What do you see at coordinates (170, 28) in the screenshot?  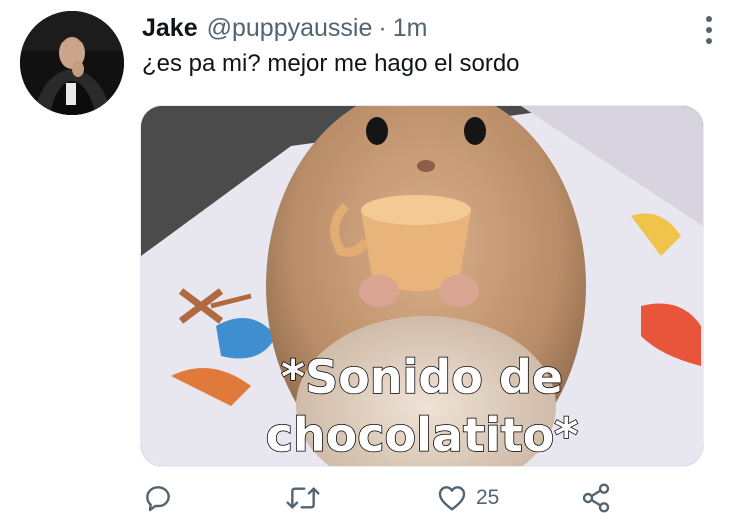 I see `author-name: Jake` at bounding box center [170, 28].